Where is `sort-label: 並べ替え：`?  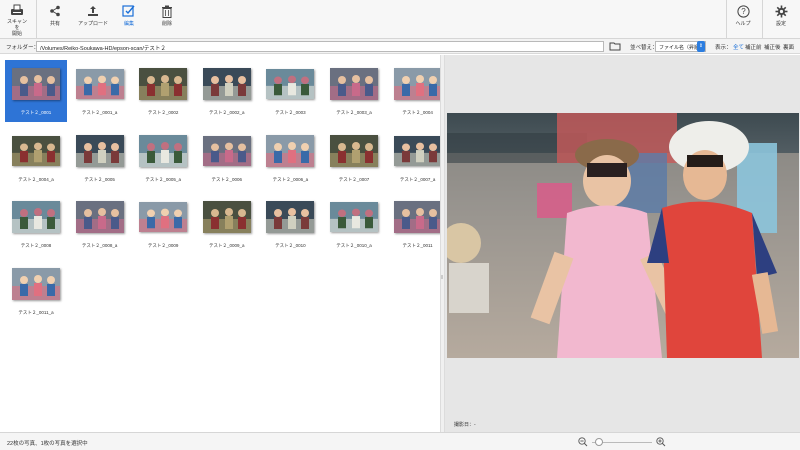 sort-label: 並べ替え： is located at coordinates (644, 48).